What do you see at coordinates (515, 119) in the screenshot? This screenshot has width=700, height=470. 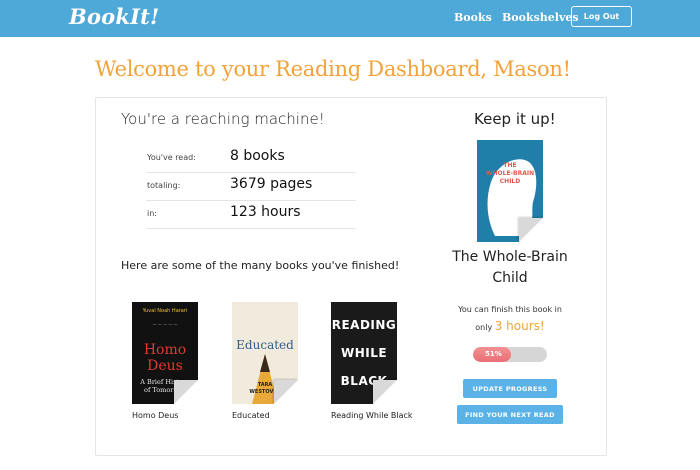 I see `current-heading: Keep it up!` at bounding box center [515, 119].